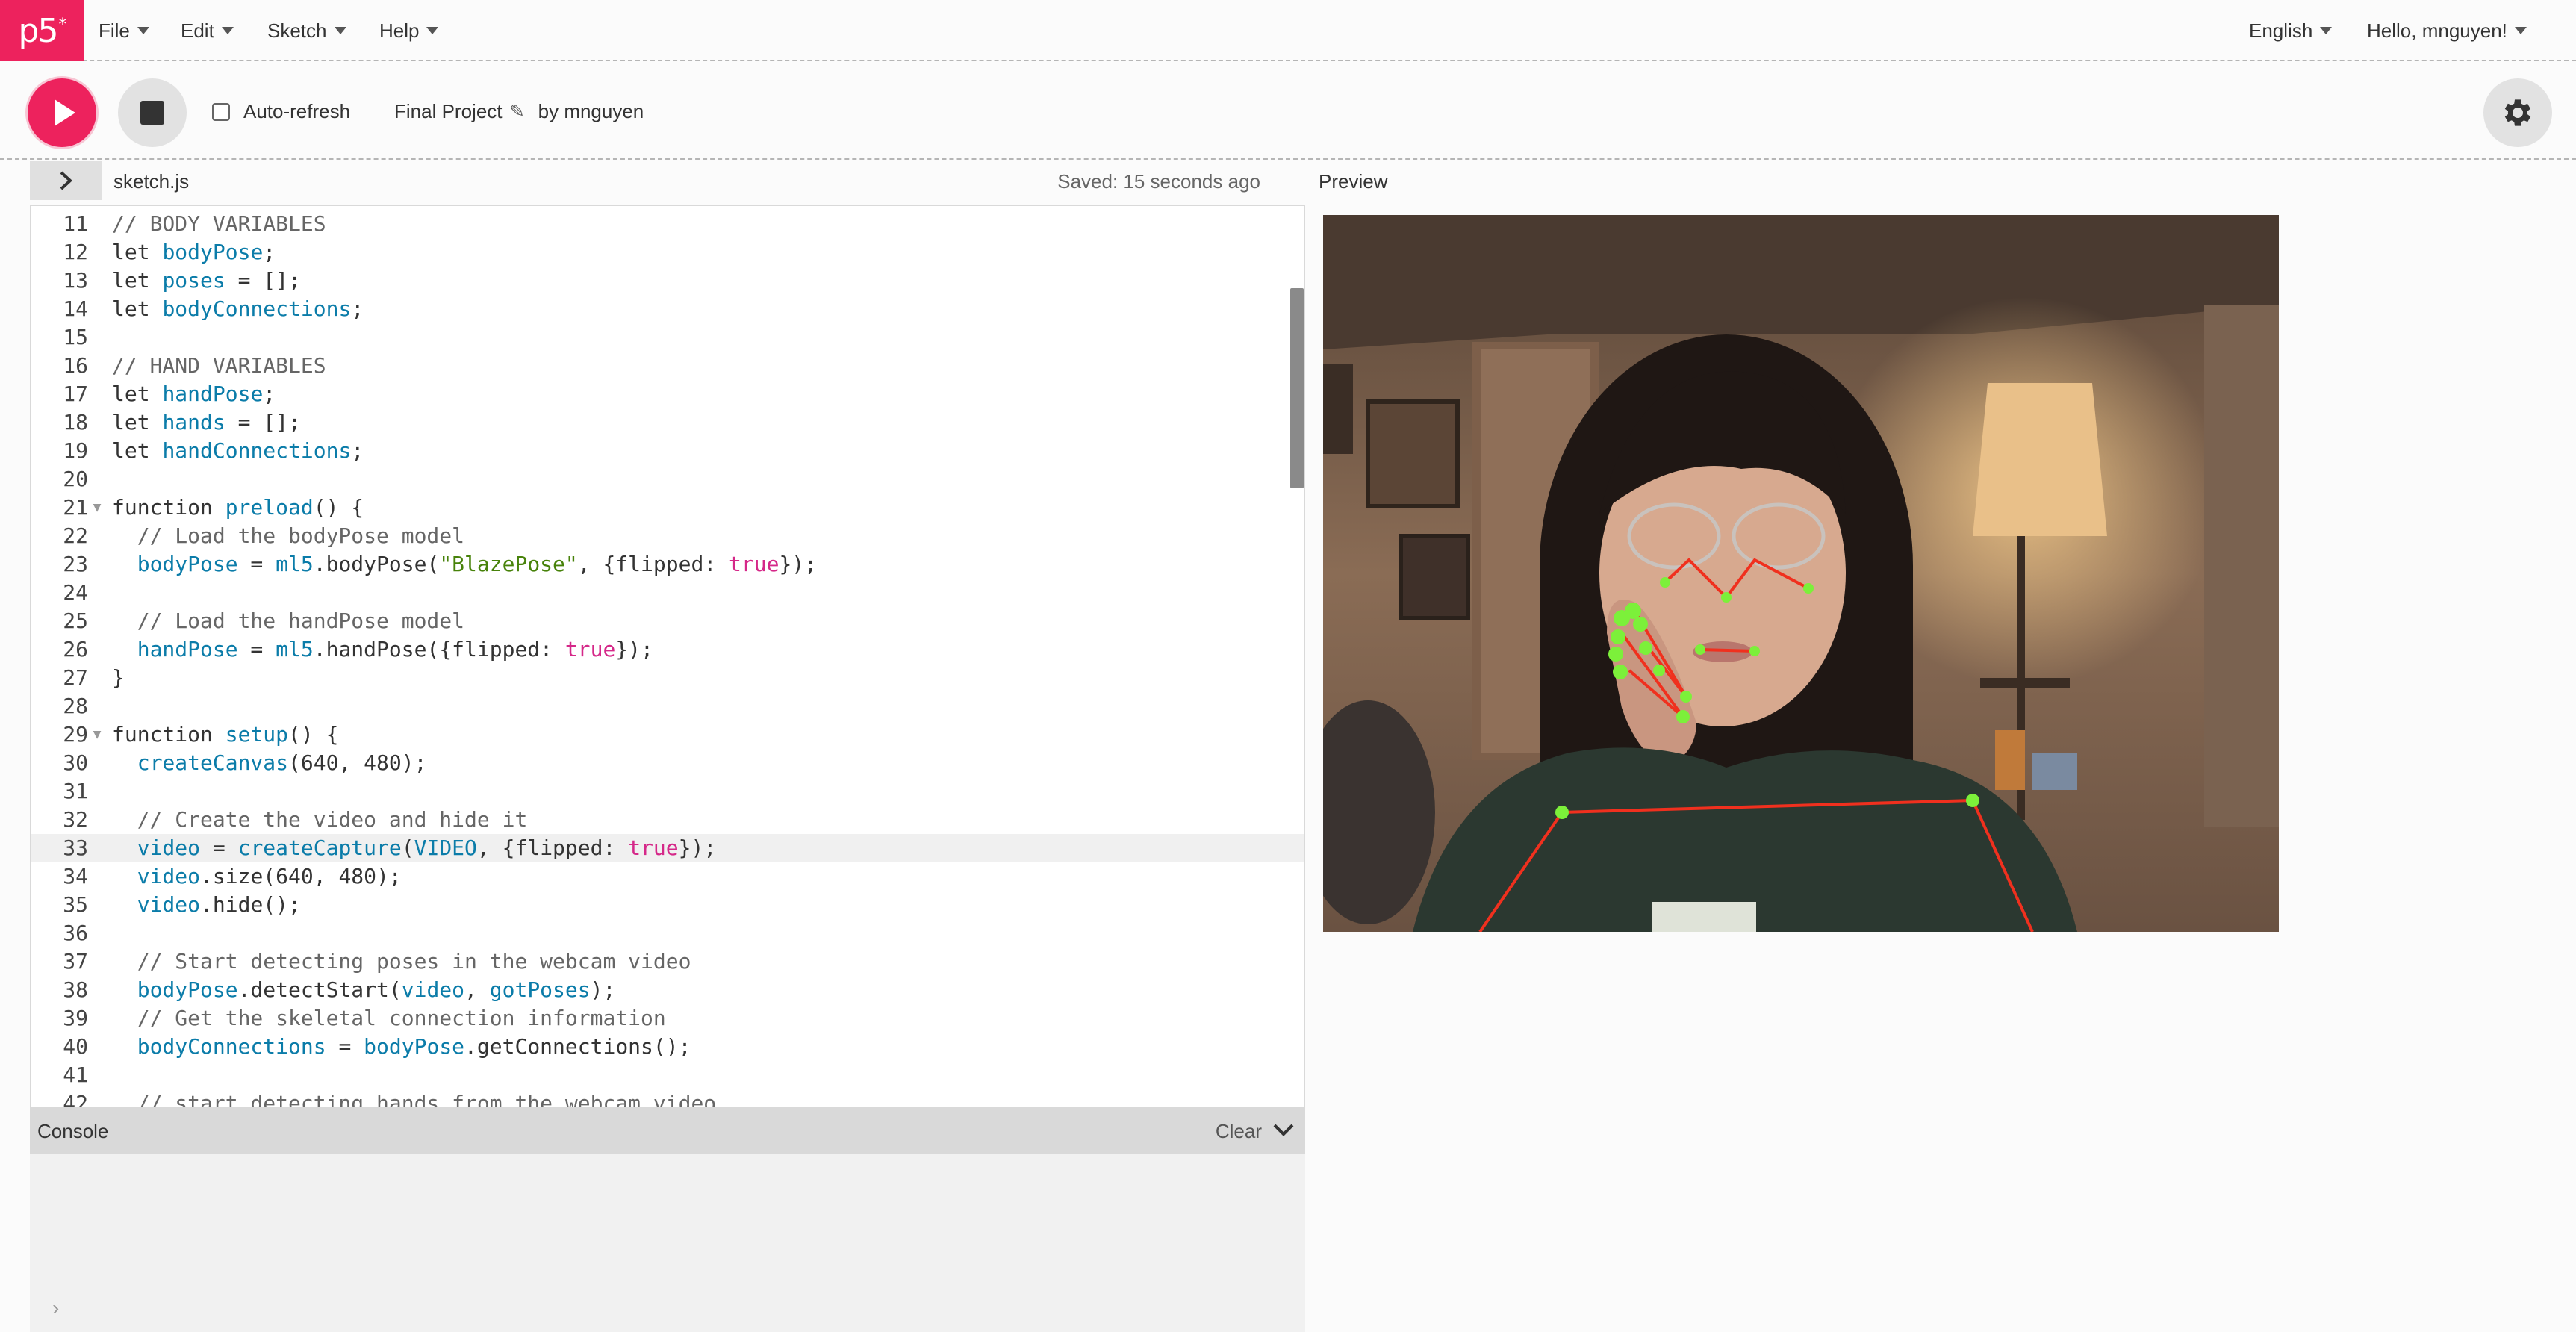 The image size is (2576, 1332). I want to click on code-line: 16 // HAND VARIABLES, so click(667, 366).